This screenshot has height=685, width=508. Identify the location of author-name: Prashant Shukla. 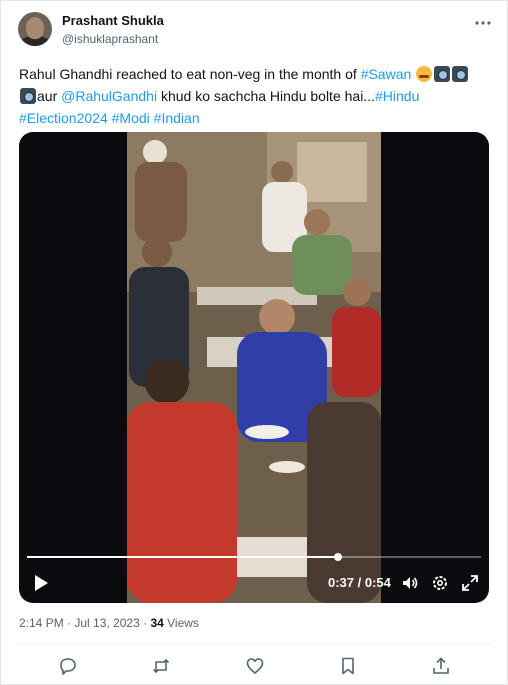
(113, 20).